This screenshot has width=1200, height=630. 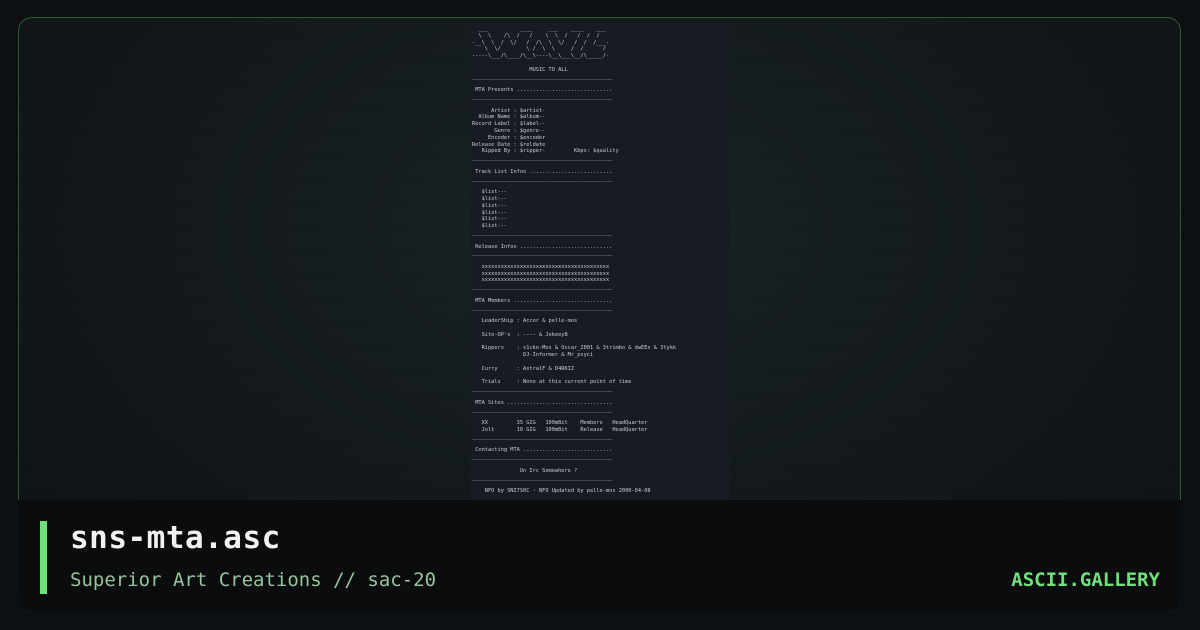 What do you see at coordinates (175, 538) in the screenshot?
I see `art-title: sns-mta.asc` at bounding box center [175, 538].